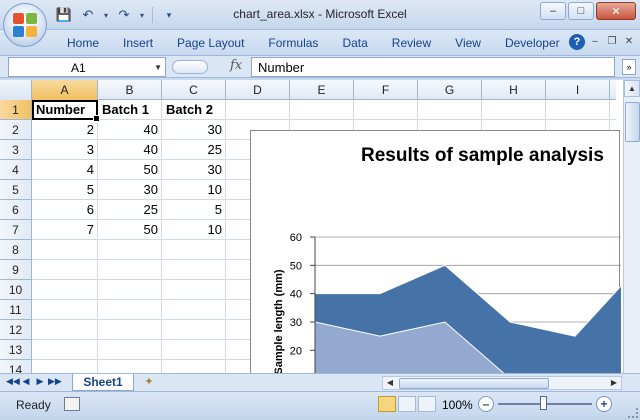 The height and width of the screenshot is (420, 640). Describe the element at coordinates (66, 111) in the screenshot. I see `active-cell-selection` at that location.